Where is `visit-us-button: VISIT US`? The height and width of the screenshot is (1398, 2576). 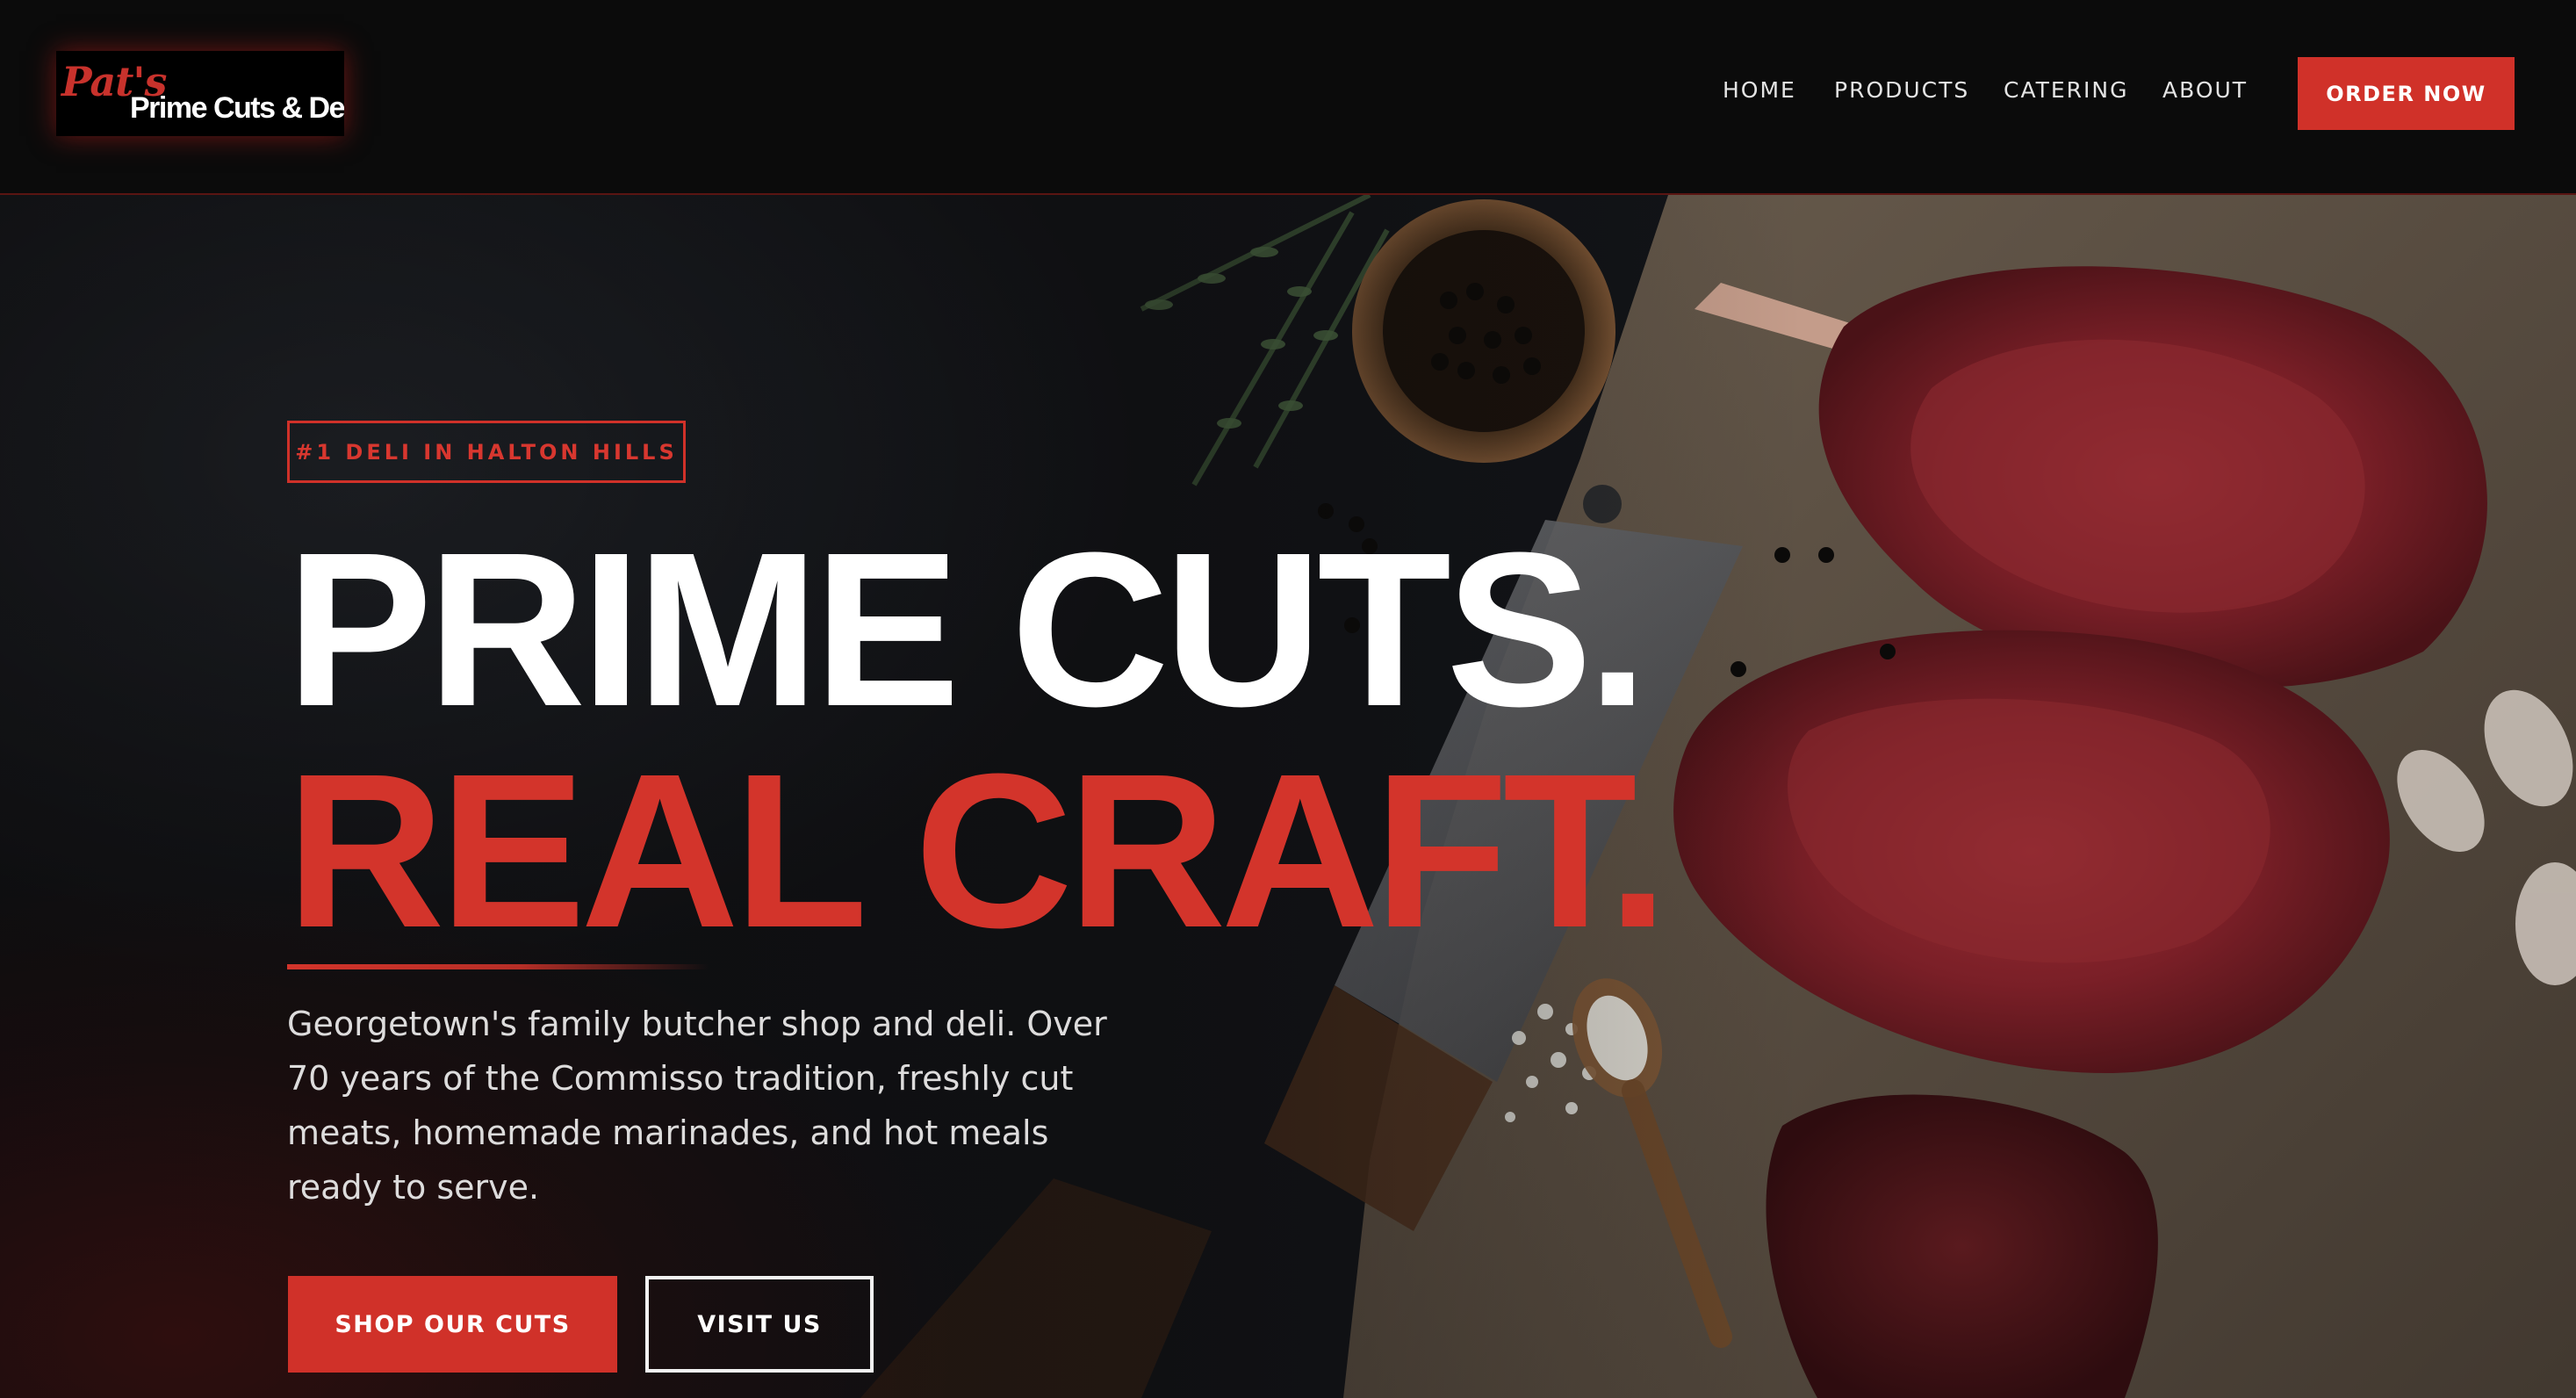 visit-us-button: VISIT US is located at coordinates (759, 1324).